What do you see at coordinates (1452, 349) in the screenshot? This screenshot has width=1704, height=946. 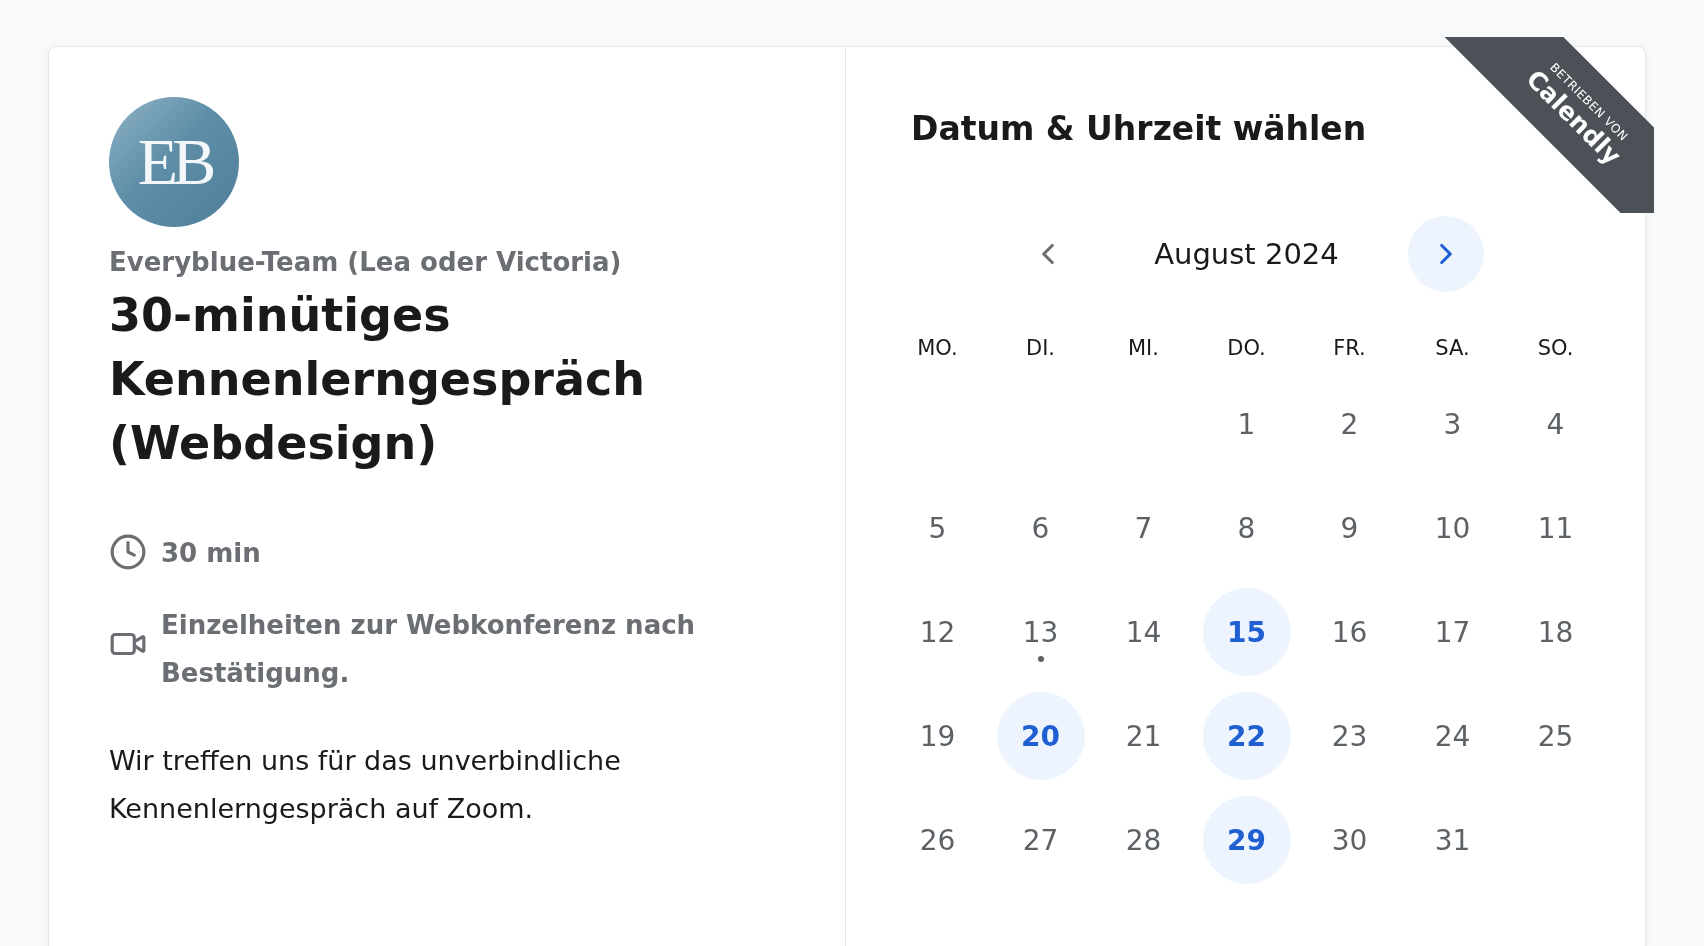 I see `weekday-label: SA.` at bounding box center [1452, 349].